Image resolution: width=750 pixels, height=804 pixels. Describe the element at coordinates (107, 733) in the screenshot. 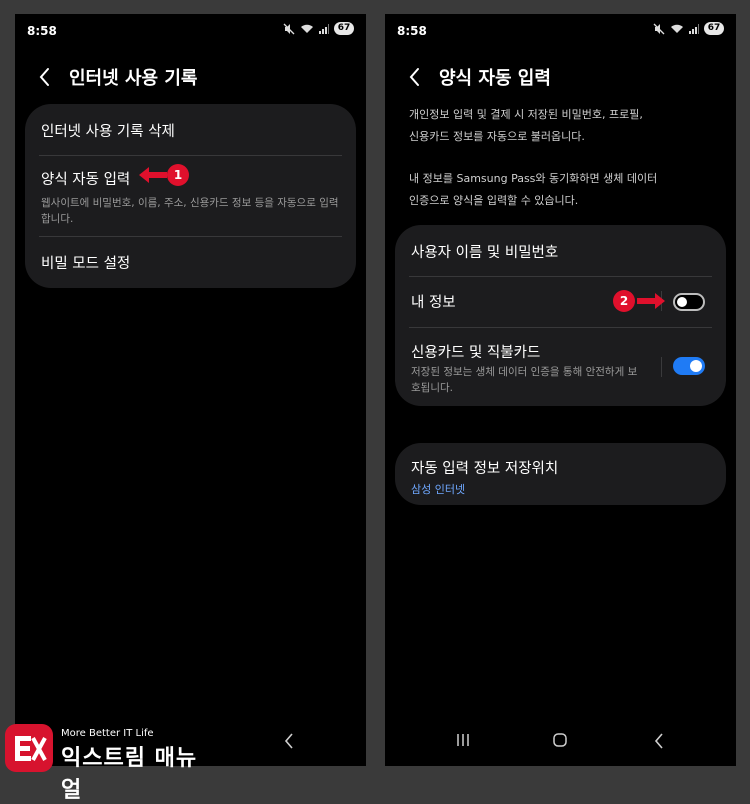

I see `logo-tagline: More Better IT Life` at that location.